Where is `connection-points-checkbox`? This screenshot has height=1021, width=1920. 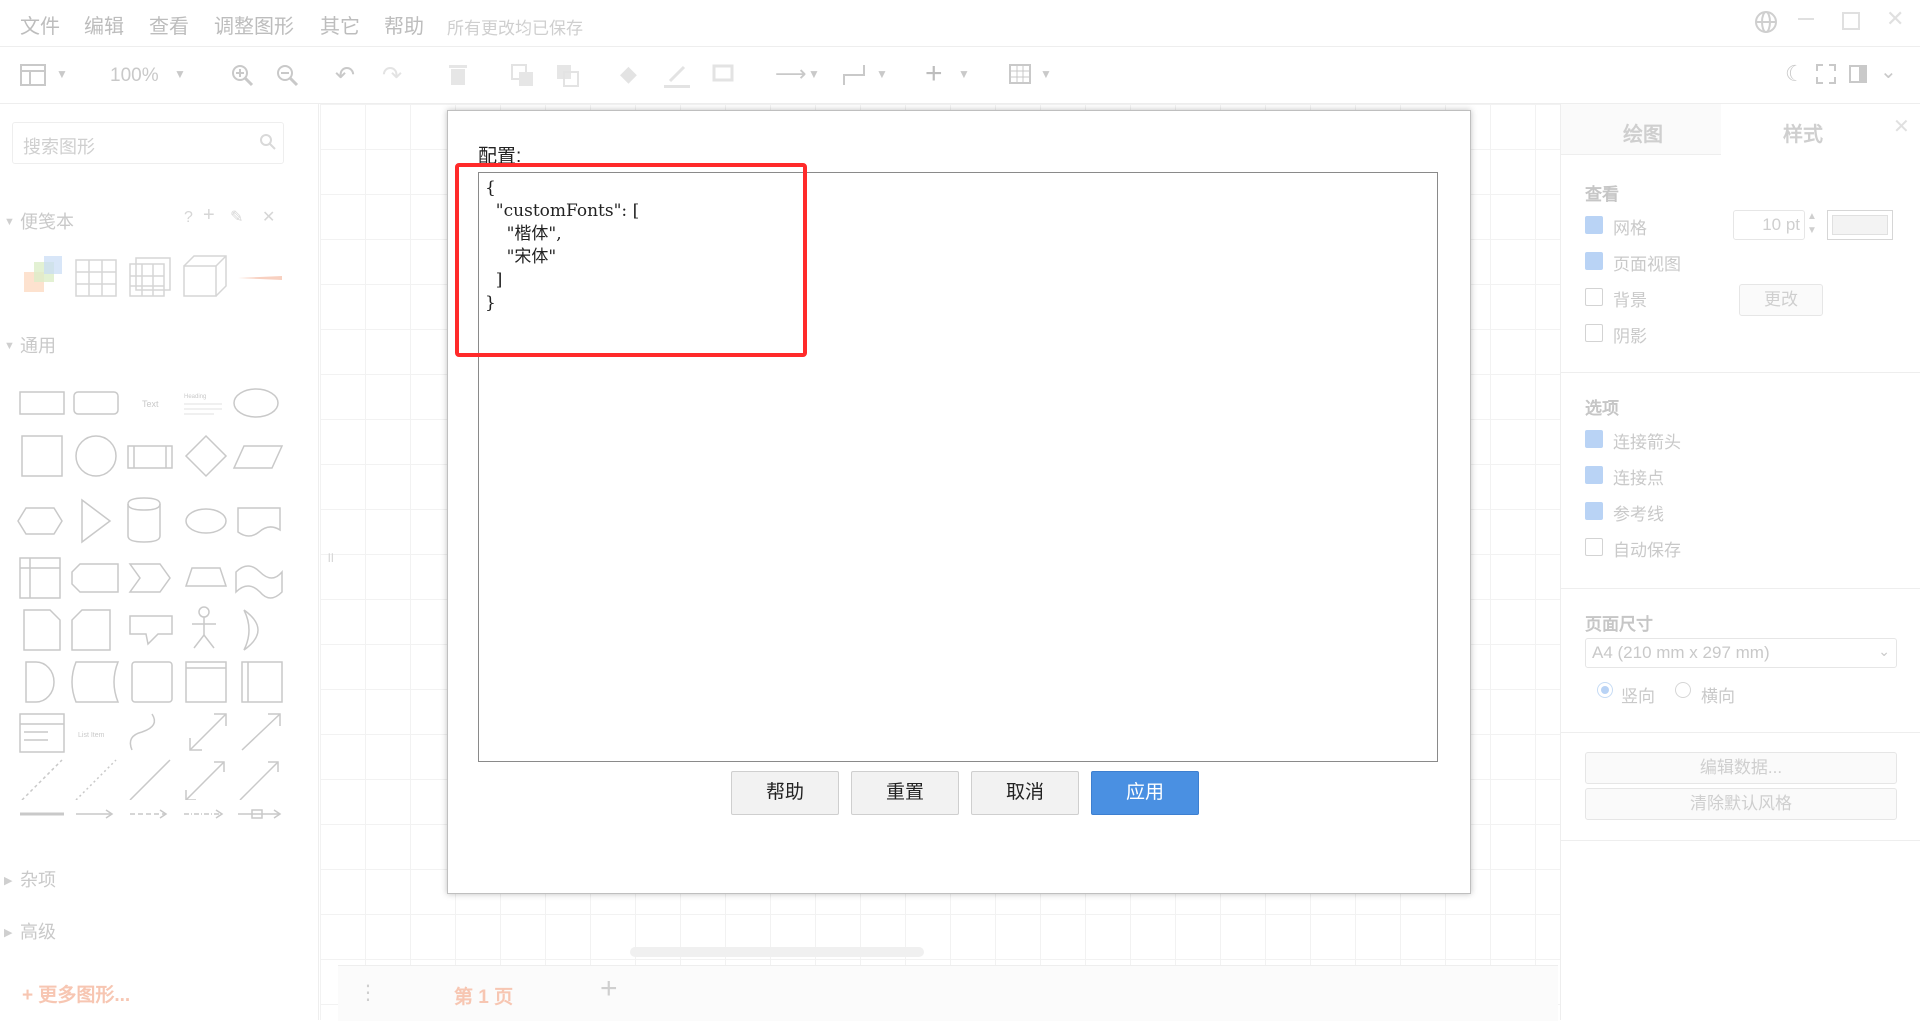
connection-points-checkbox is located at coordinates (1594, 475).